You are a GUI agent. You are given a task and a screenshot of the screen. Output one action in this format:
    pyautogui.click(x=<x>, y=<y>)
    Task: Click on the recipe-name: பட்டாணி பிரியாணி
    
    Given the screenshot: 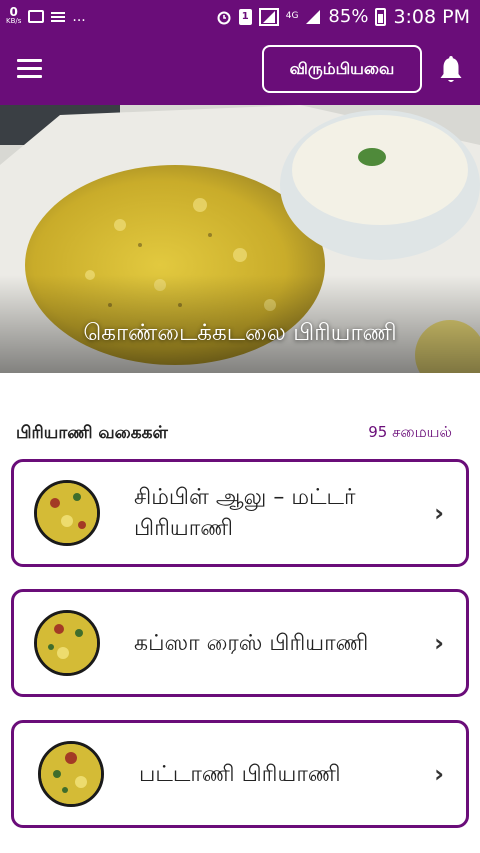 What is the action you would take?
    pyautogui.click(x=240, y=774)
    